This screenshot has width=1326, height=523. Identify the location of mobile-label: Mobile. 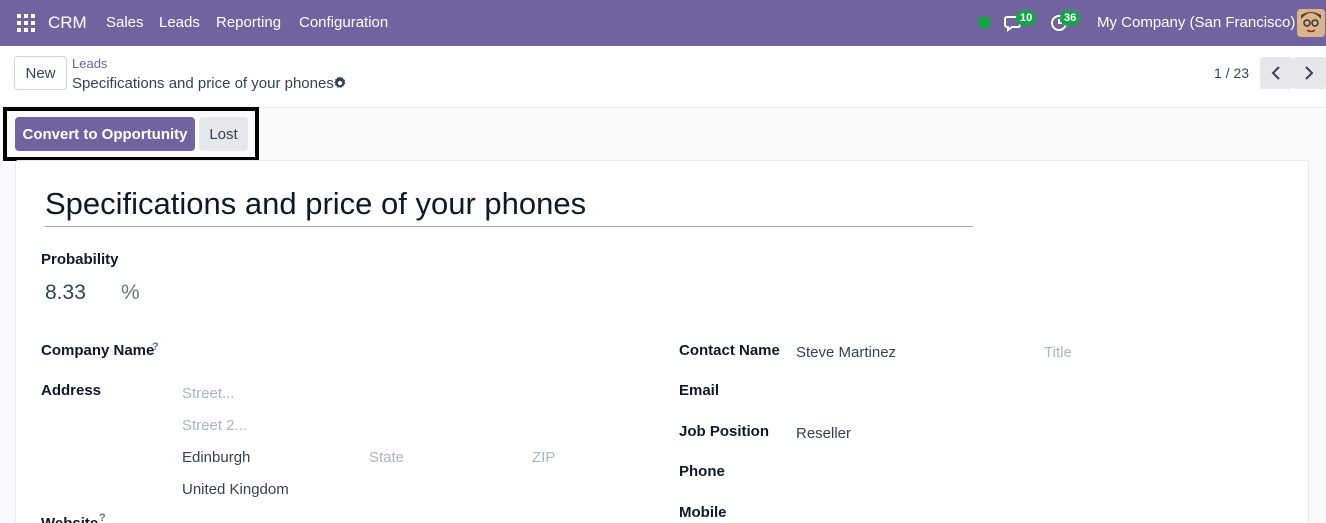
(703, 512).